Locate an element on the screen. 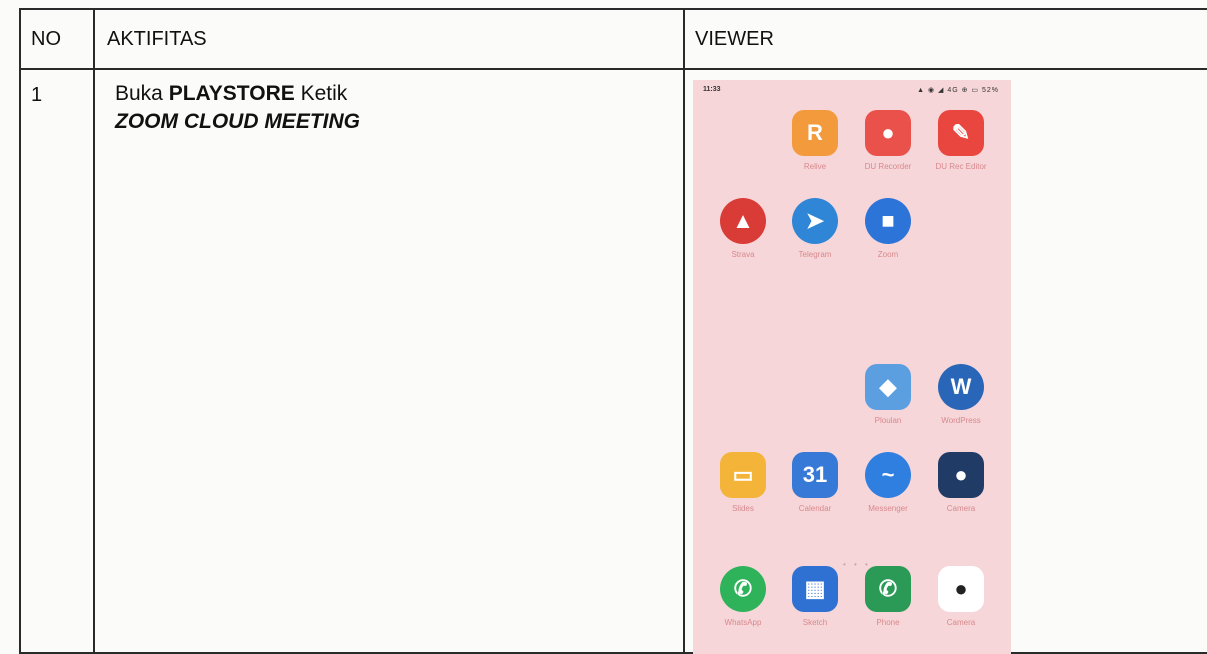 This screenshot has height=654, width=1207. calendar-icon: 31 is located at coordinates (815, 475).